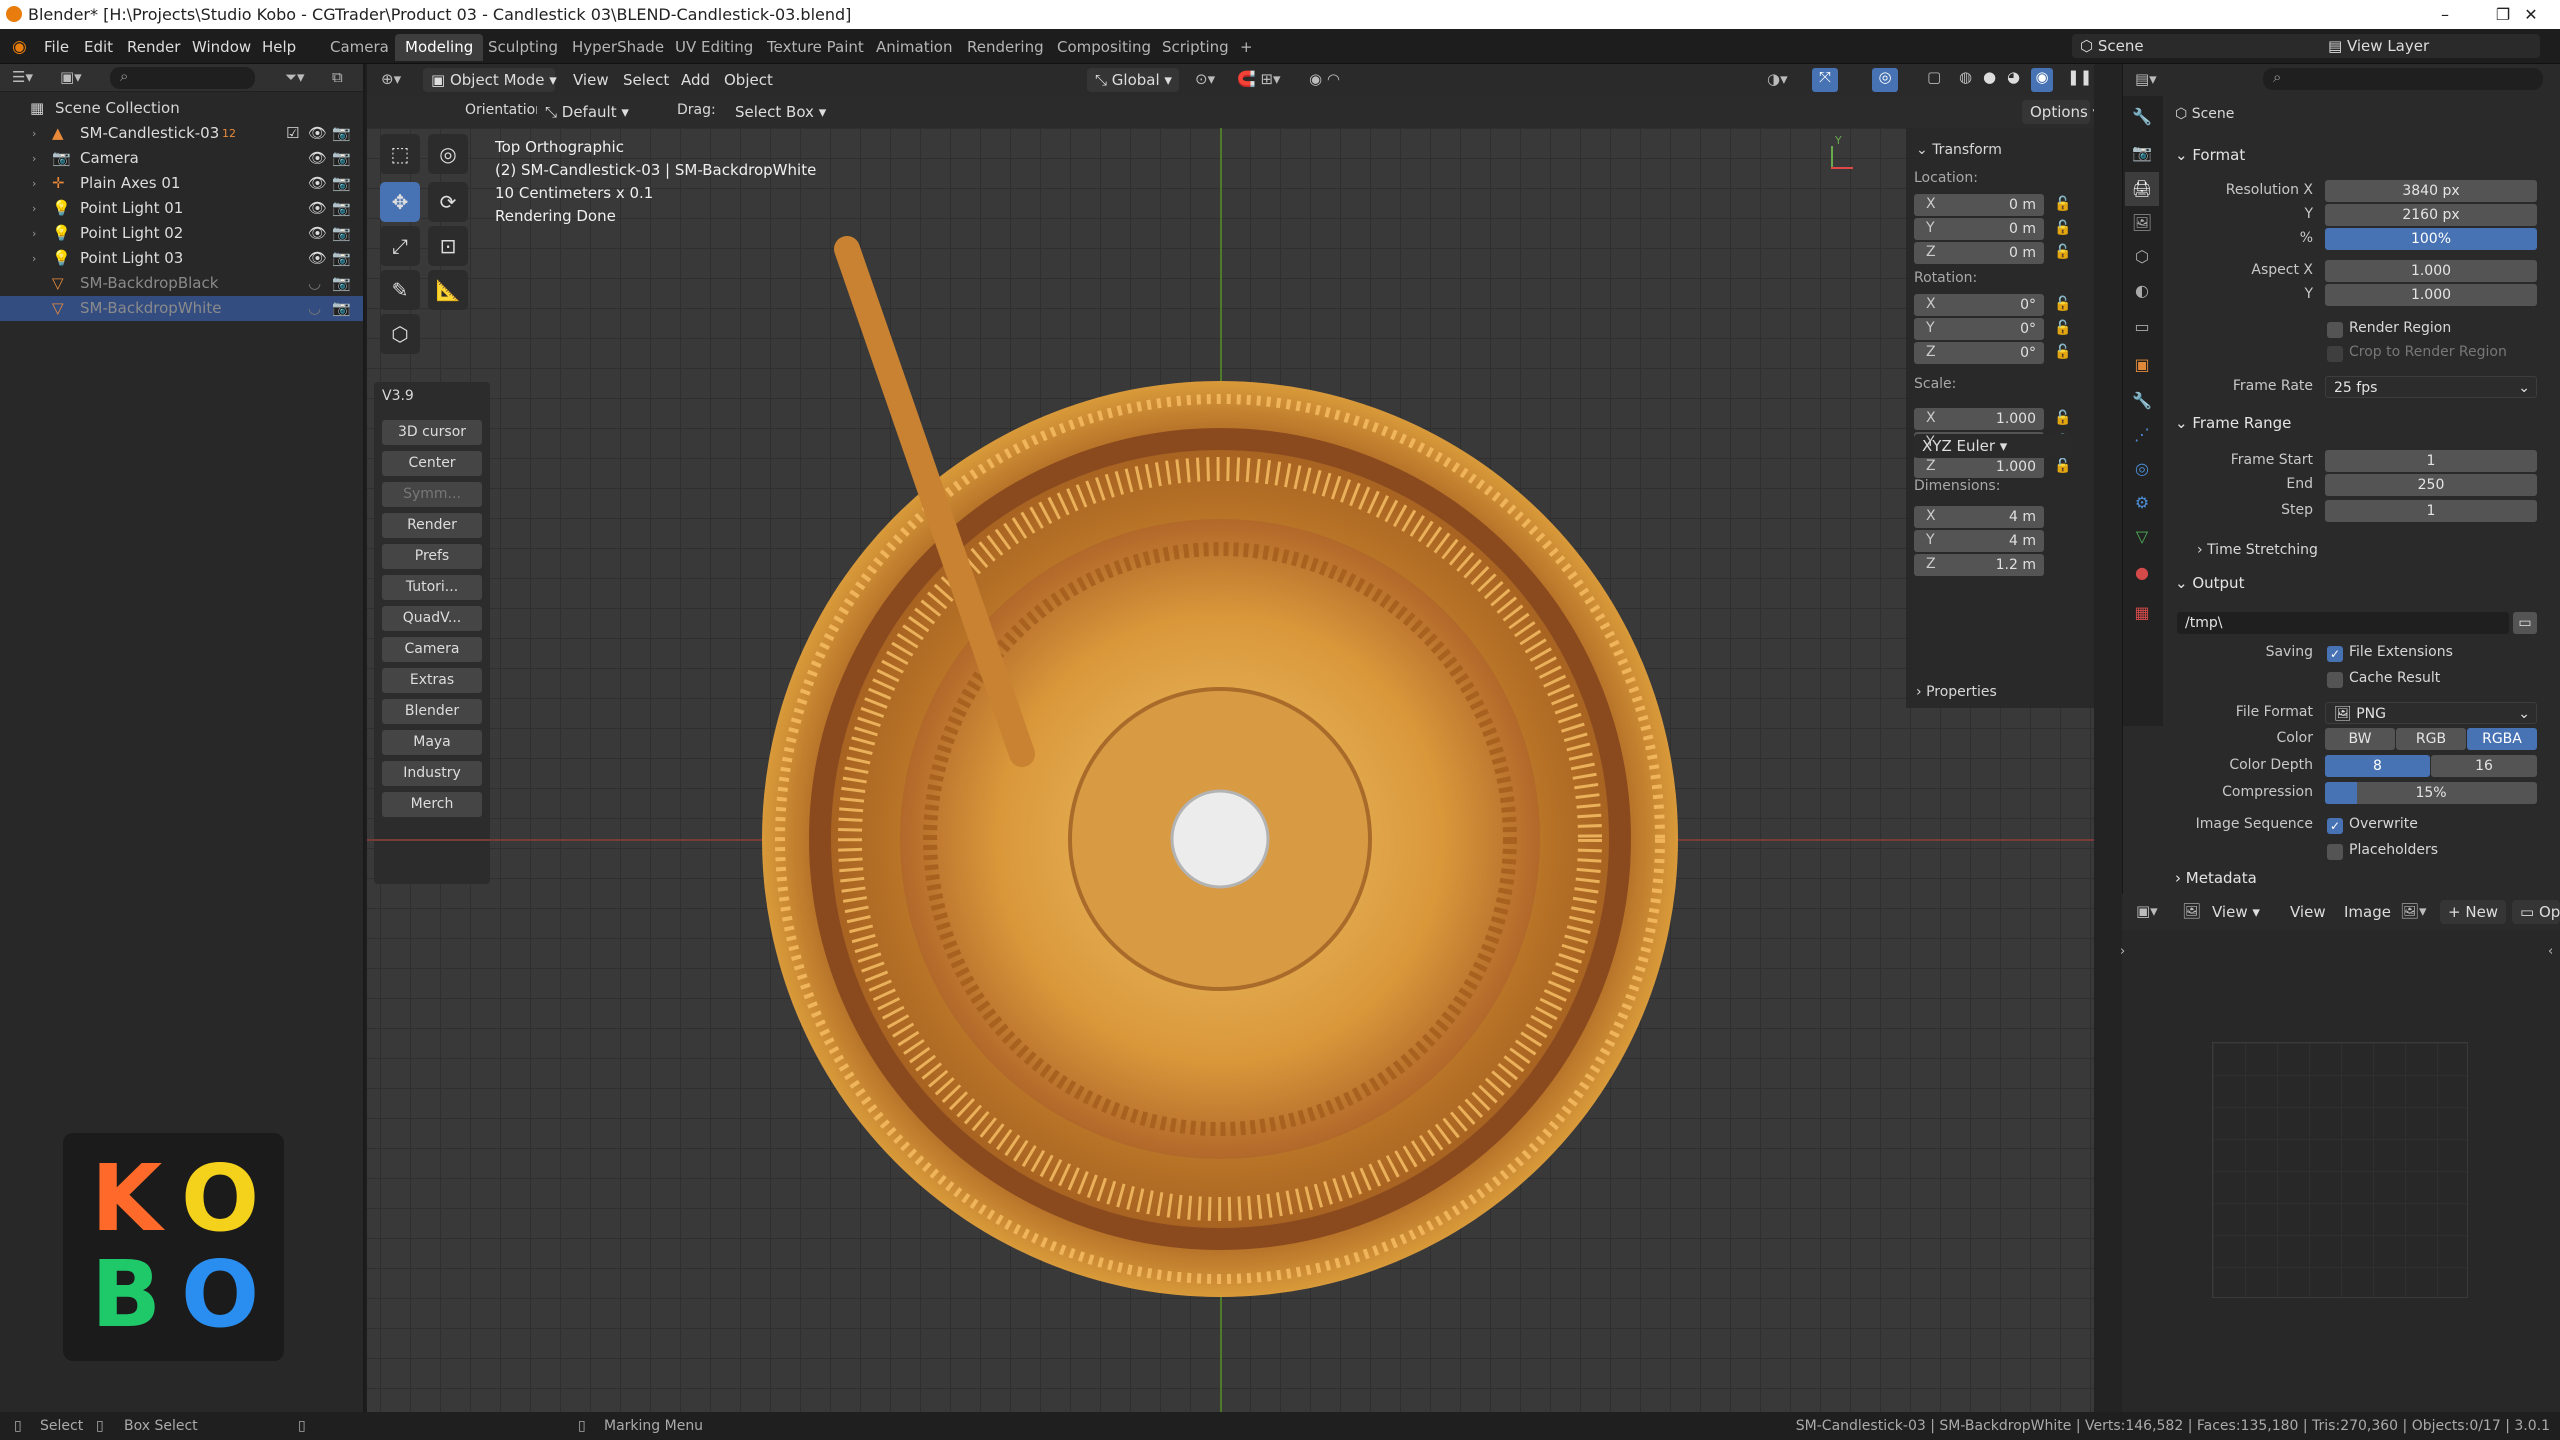  Describe the element at coordinates (182, 78) in the screenshot. I see `outliner-search-input: ⌕` at that location.